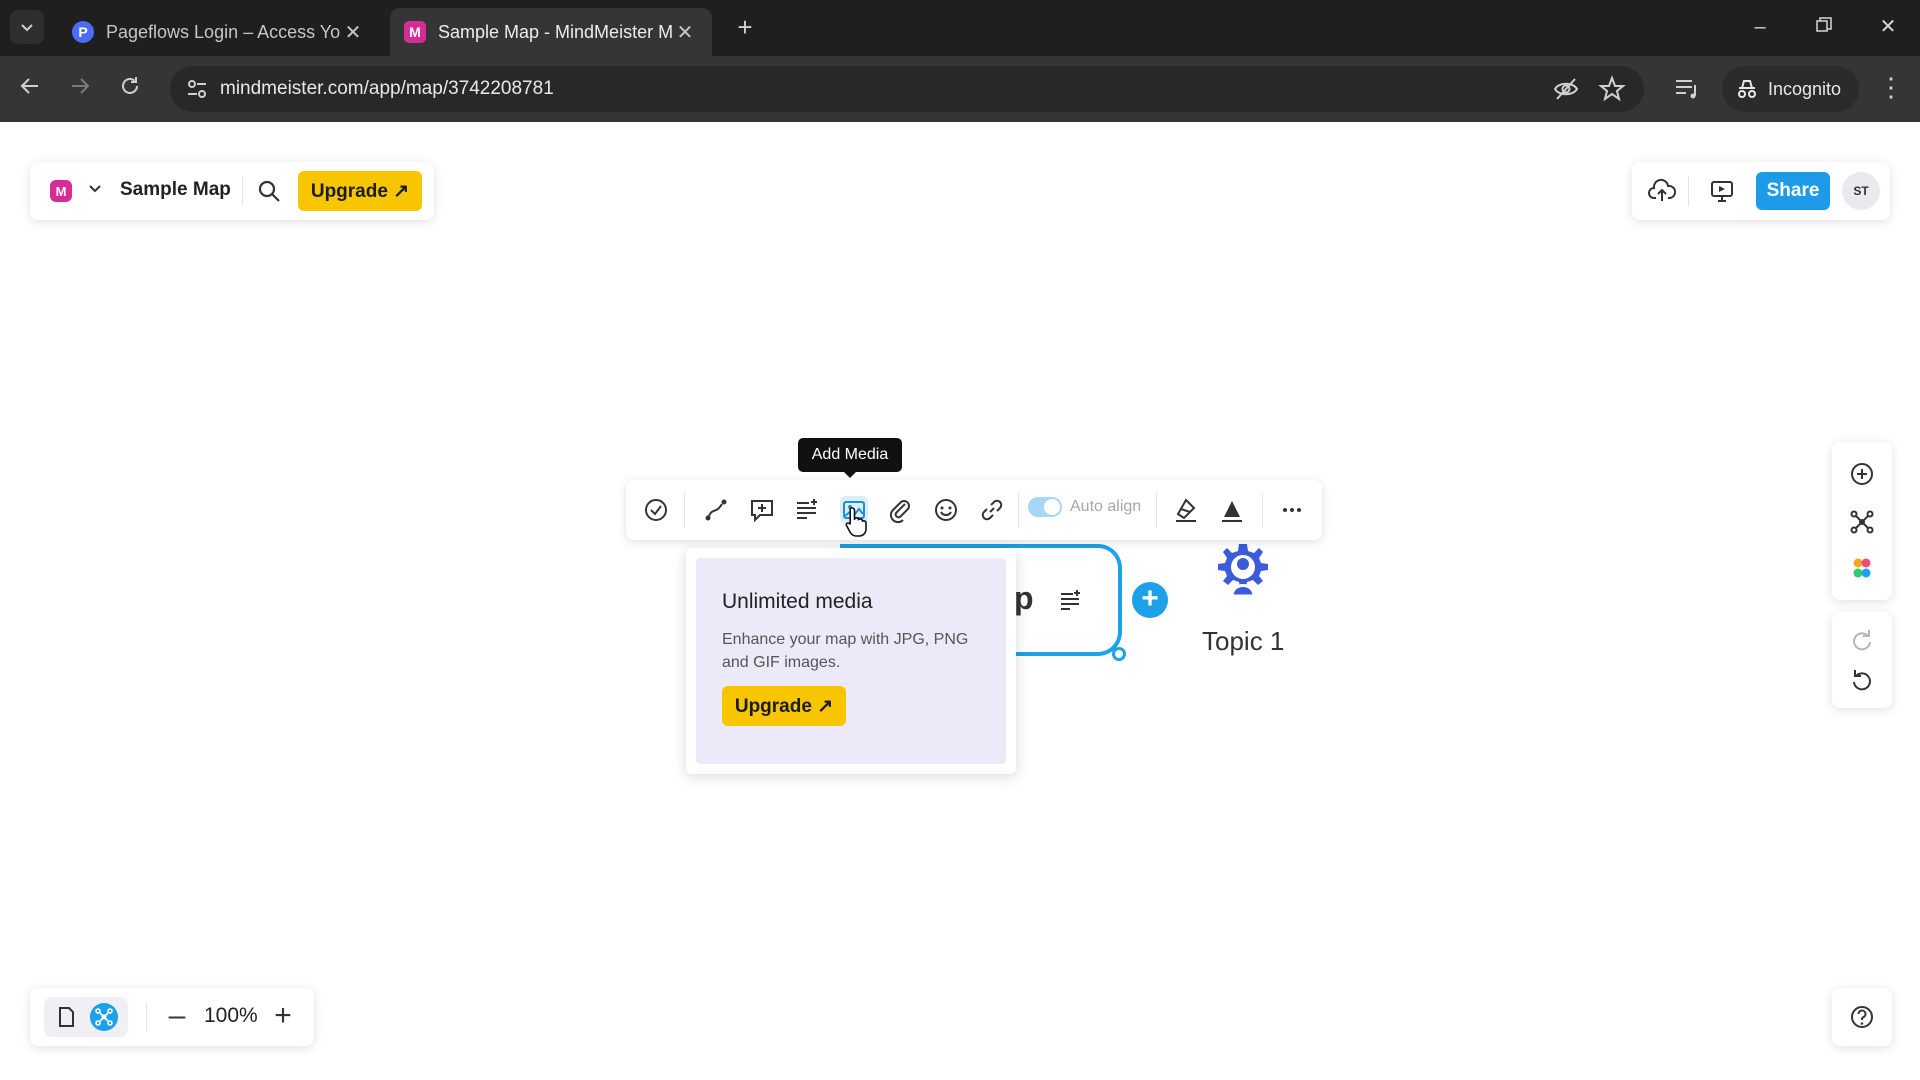 The width and height of the screenshot is (1920, 1080). I want to click on tab-search-button, so click(27, 27).